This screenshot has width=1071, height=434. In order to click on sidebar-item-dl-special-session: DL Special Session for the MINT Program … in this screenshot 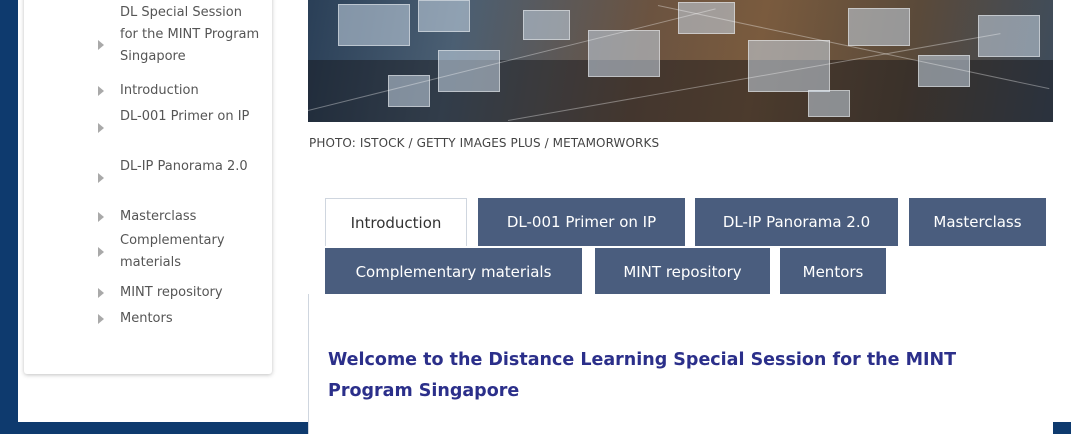, I will do `click(179, 35)`.